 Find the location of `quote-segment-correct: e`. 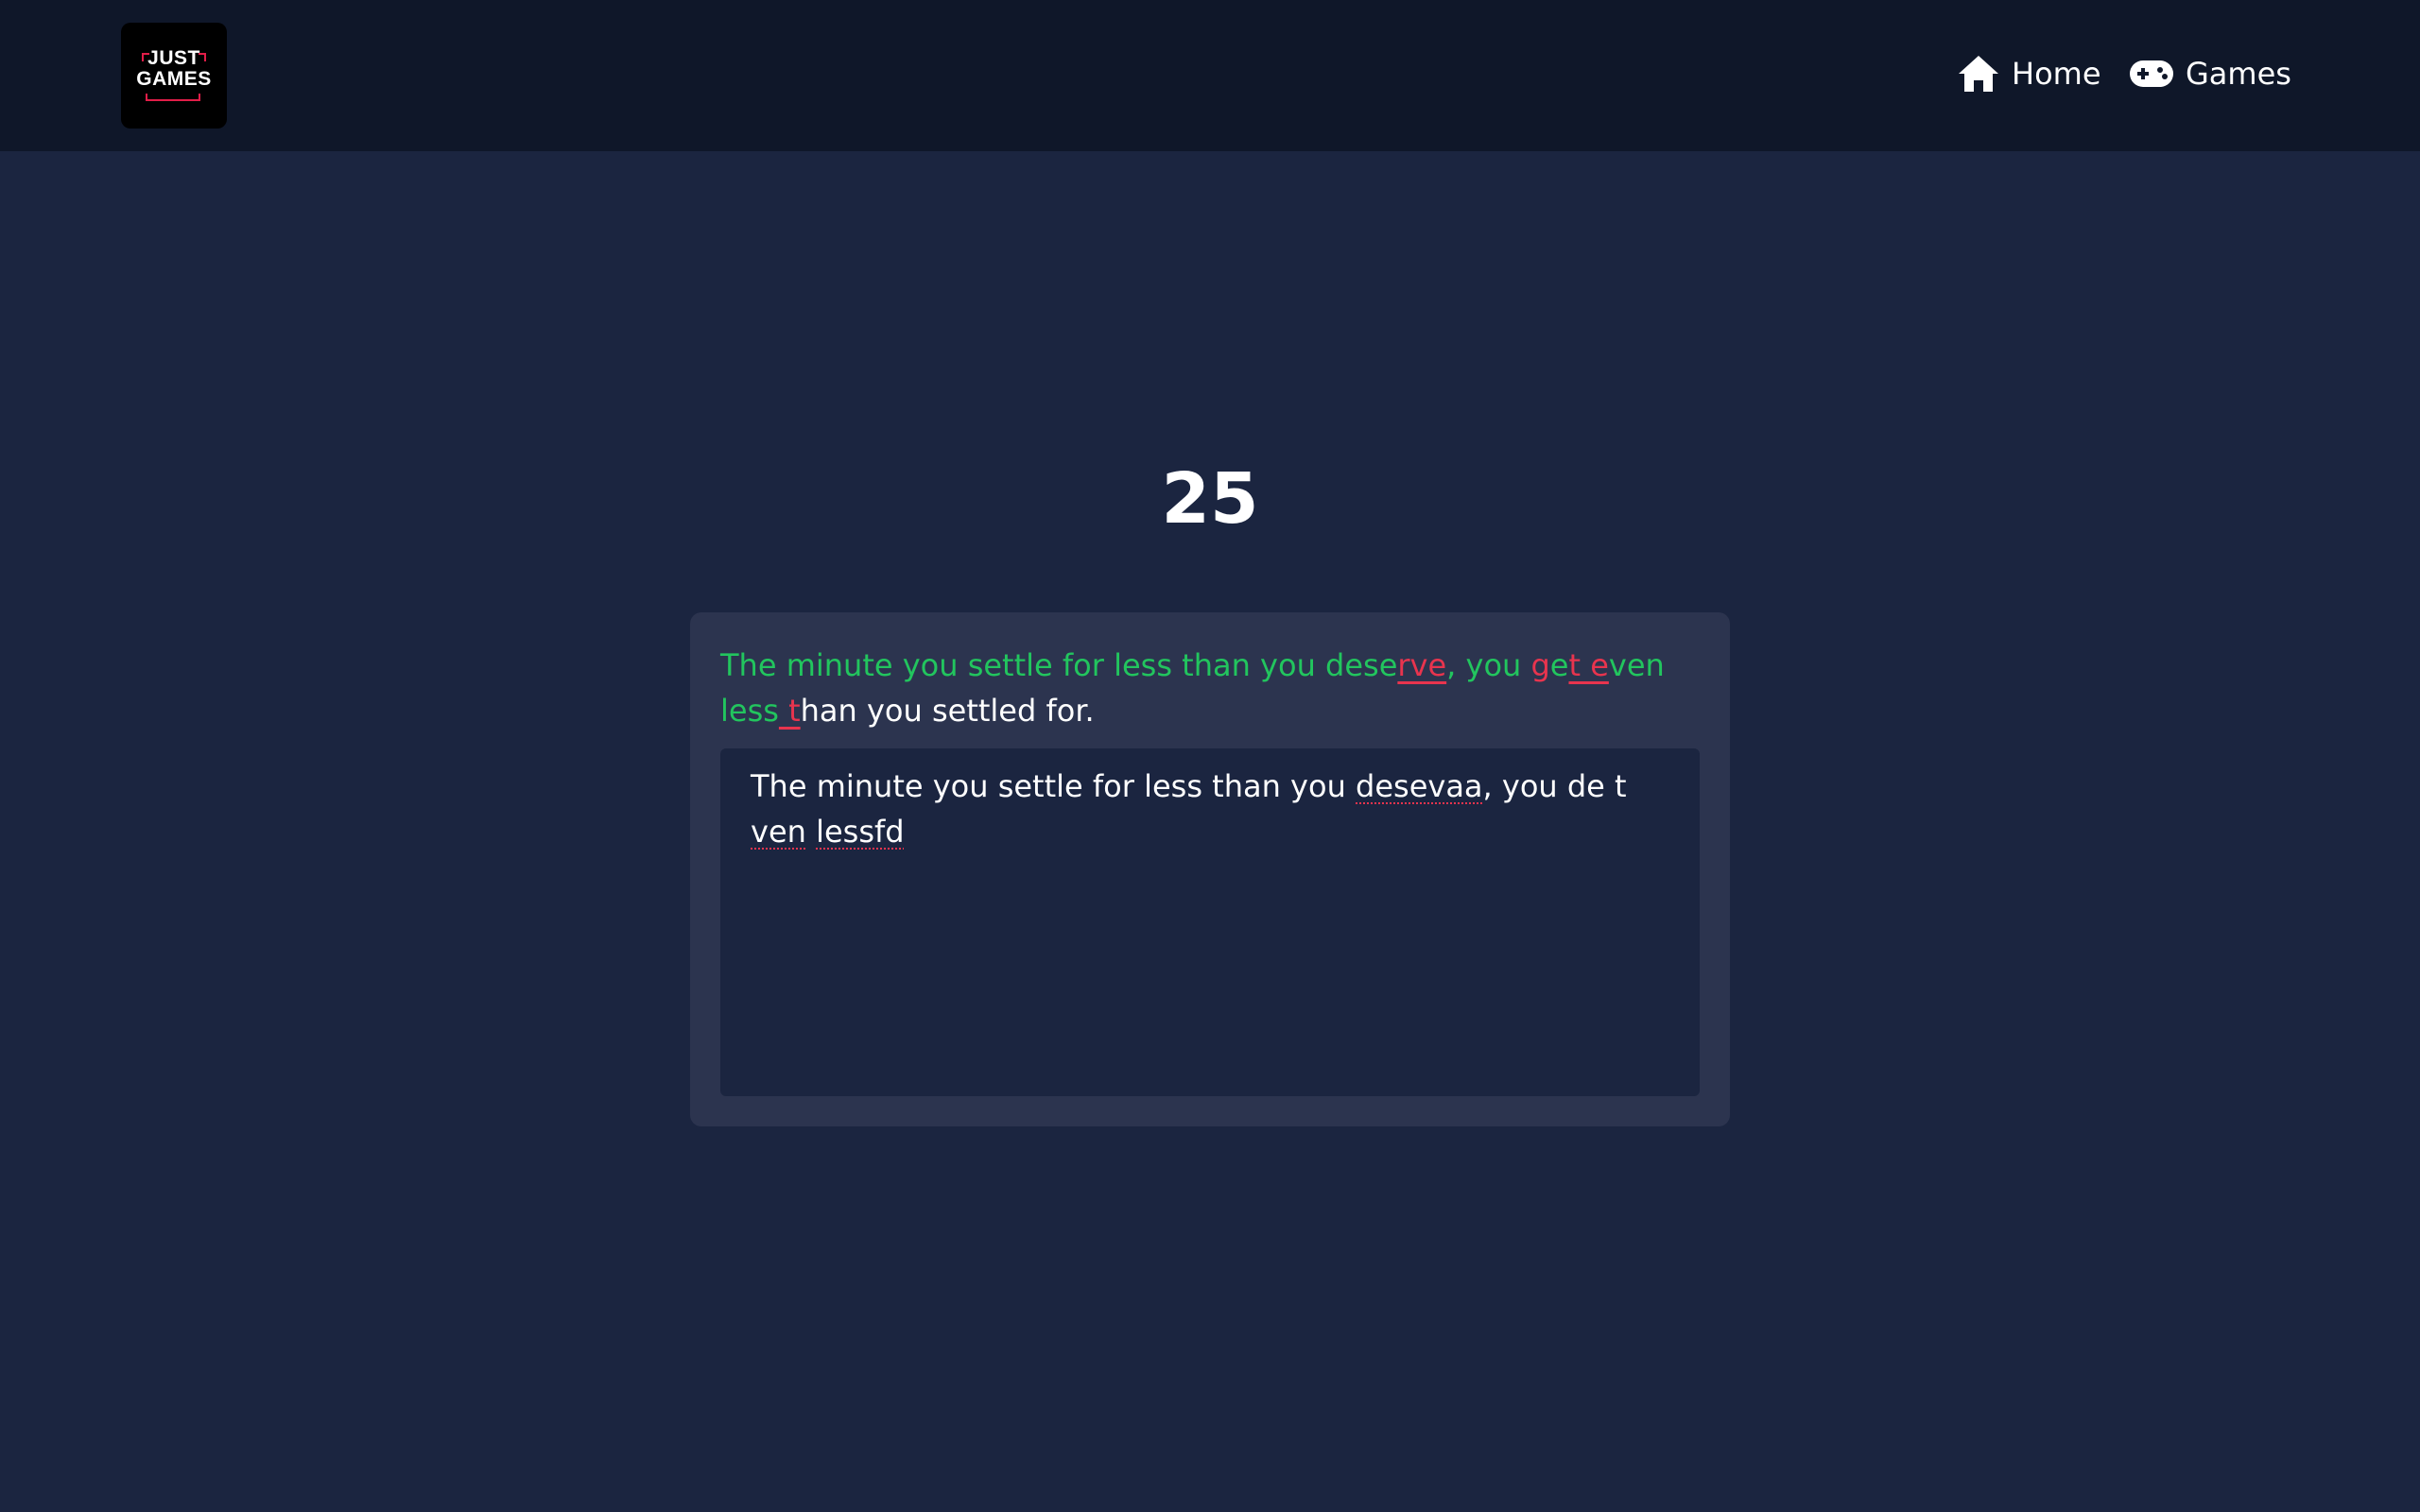

quote-segment-correct: e is located at coordinates (1559, 665).